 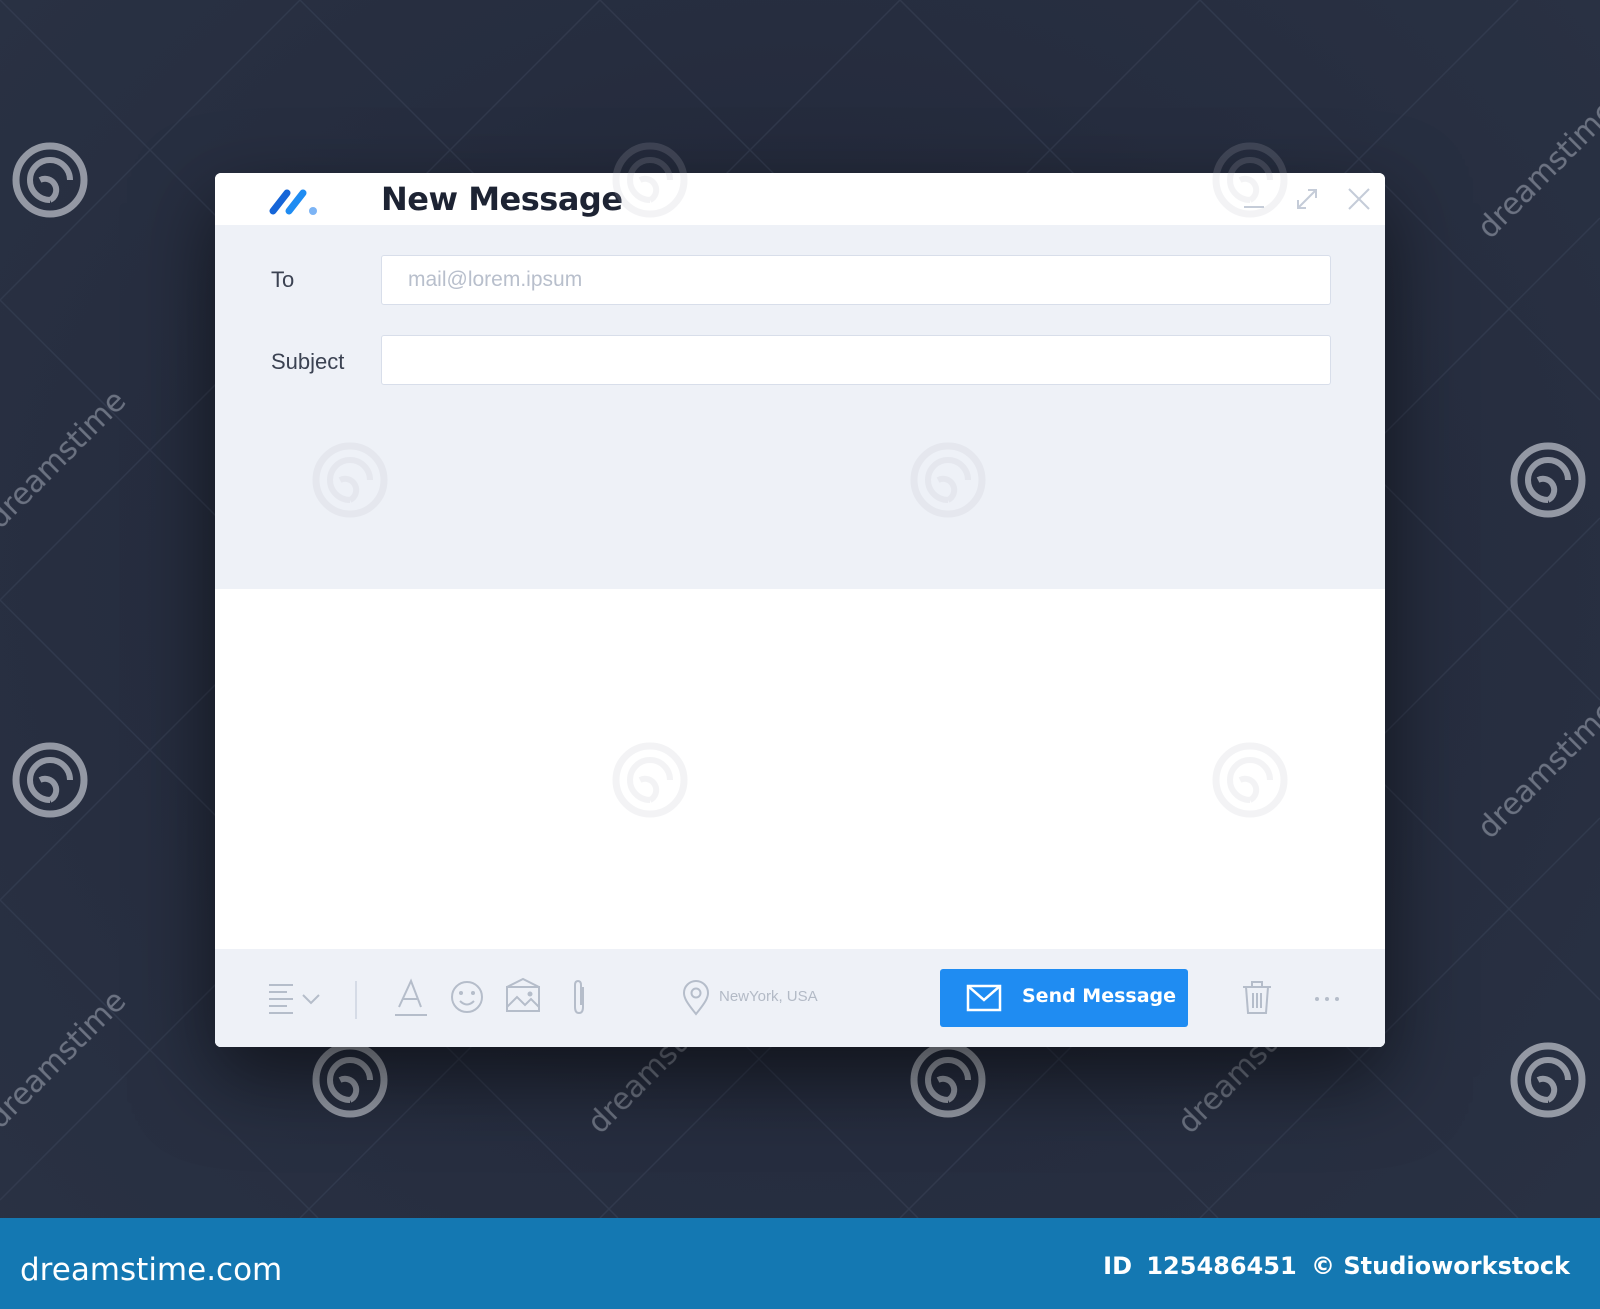 What do you see at coordinates (984, 998) in the screenshot?
I see `envelope-icon` at bounding box center [984, 998].